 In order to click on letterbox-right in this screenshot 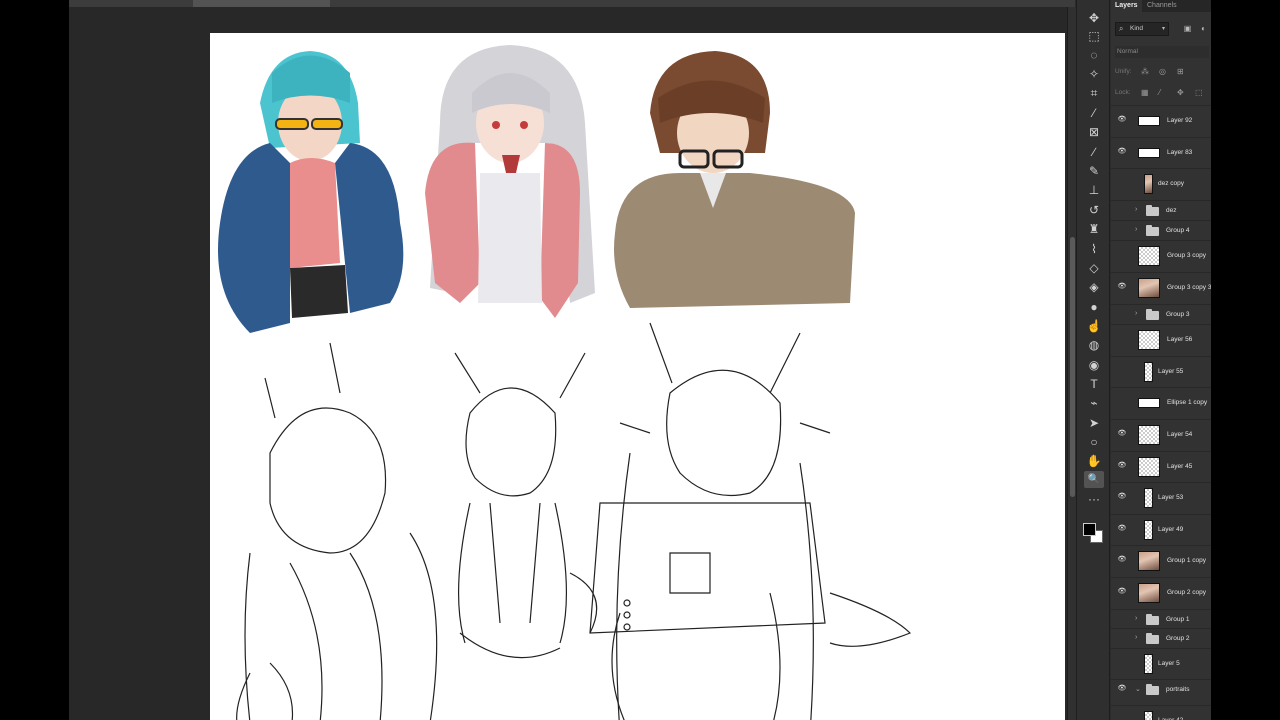, I will do `click(1245, 360)`.